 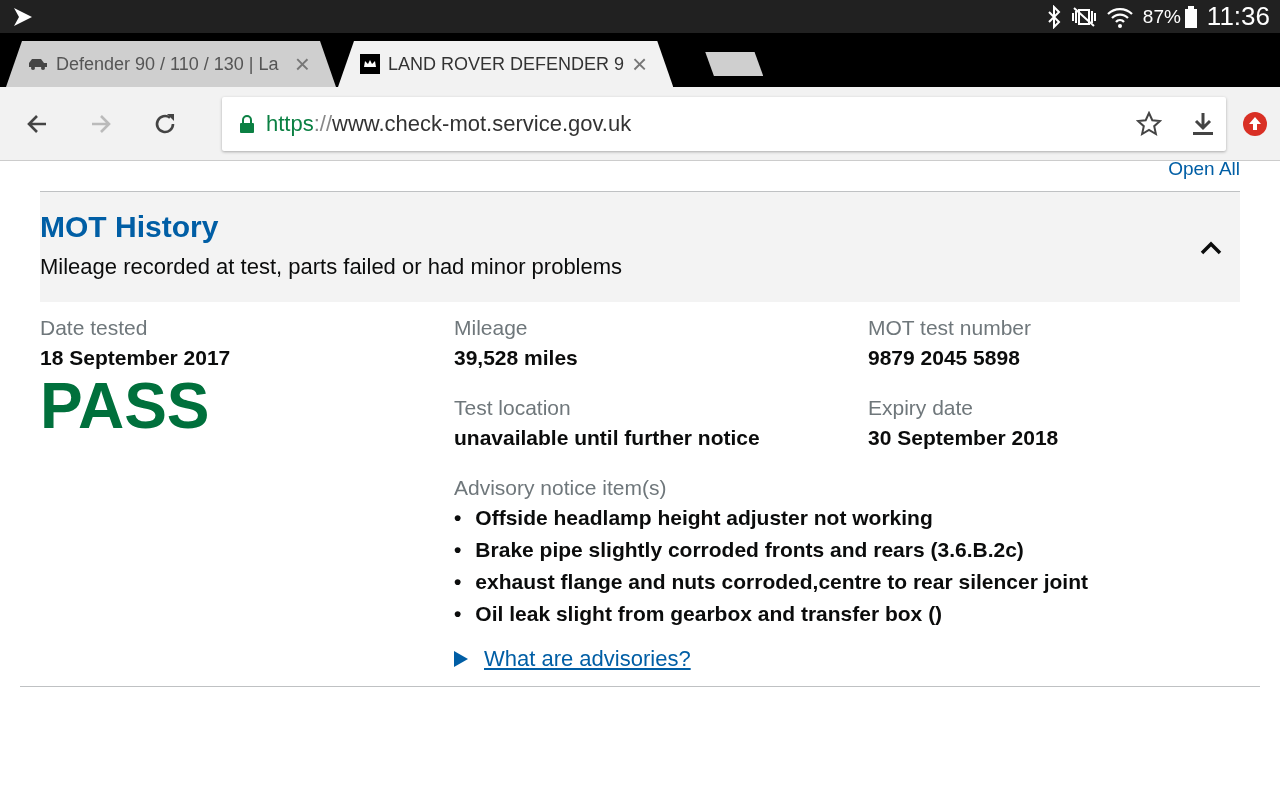 What do you see at coordinates (1083, 16) in the screenshot?
I see `vibrate-mute-icon` at bounding box center [1083, 16].